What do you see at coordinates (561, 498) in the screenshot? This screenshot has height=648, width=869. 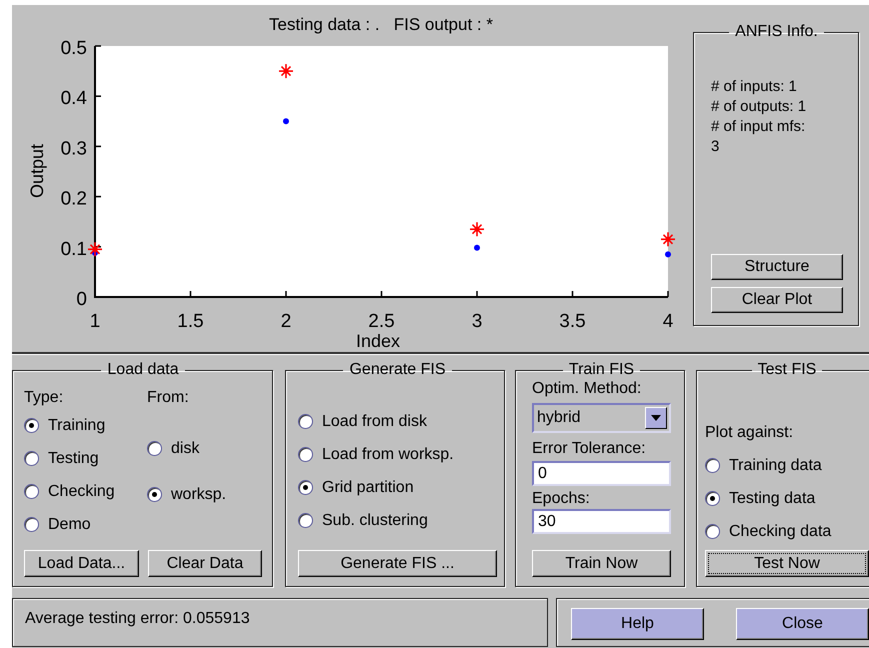 I see `field-label: Epochs:` at bounding box center [561, 498].